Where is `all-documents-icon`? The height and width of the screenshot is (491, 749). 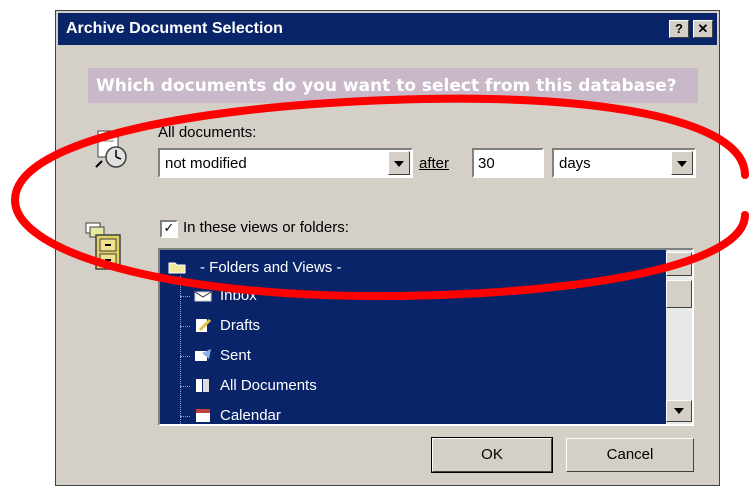
all-documents-icon is located at coordinates (203, 385).